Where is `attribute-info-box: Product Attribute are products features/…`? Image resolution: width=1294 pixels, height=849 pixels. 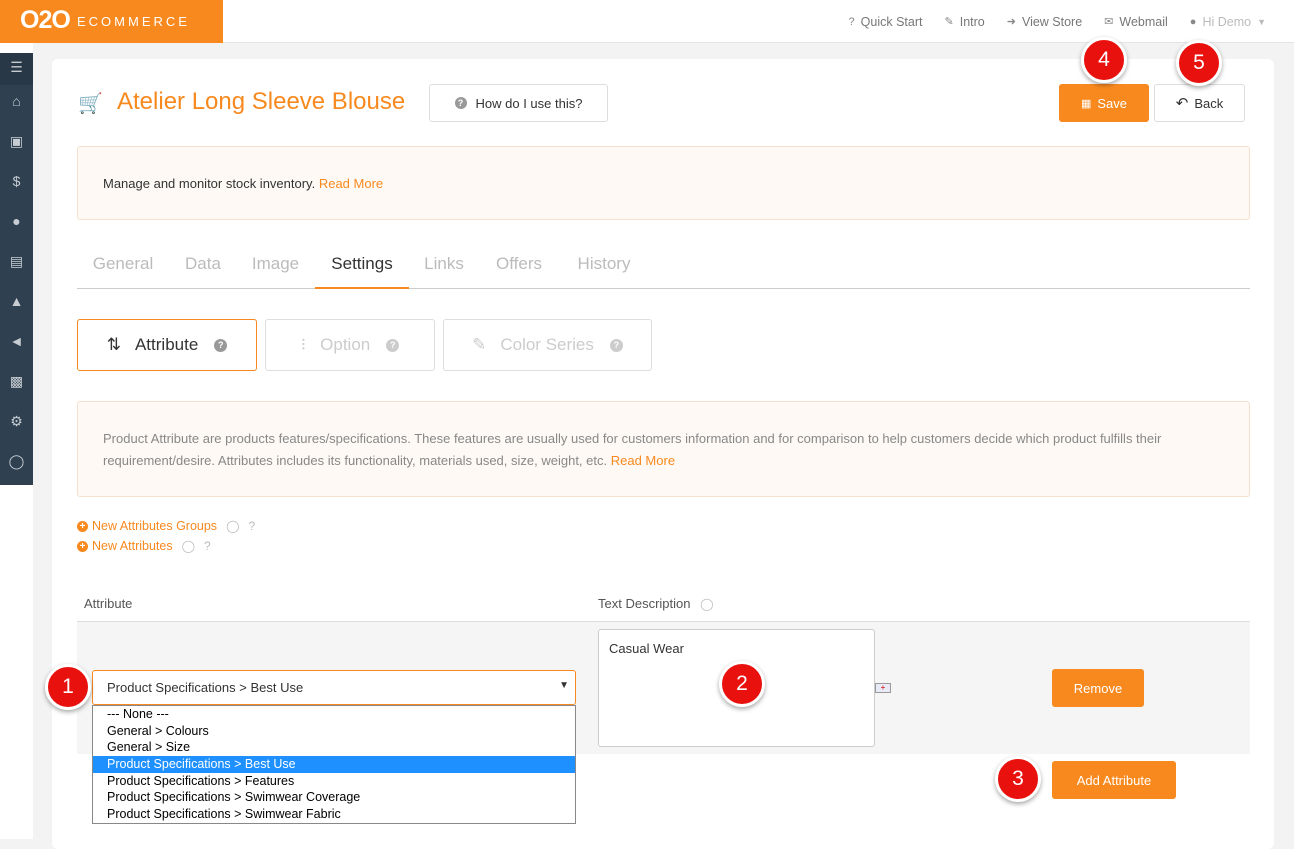
attribute-info-box: Product Attribute are products features/… is located at coordinates (663, 449).